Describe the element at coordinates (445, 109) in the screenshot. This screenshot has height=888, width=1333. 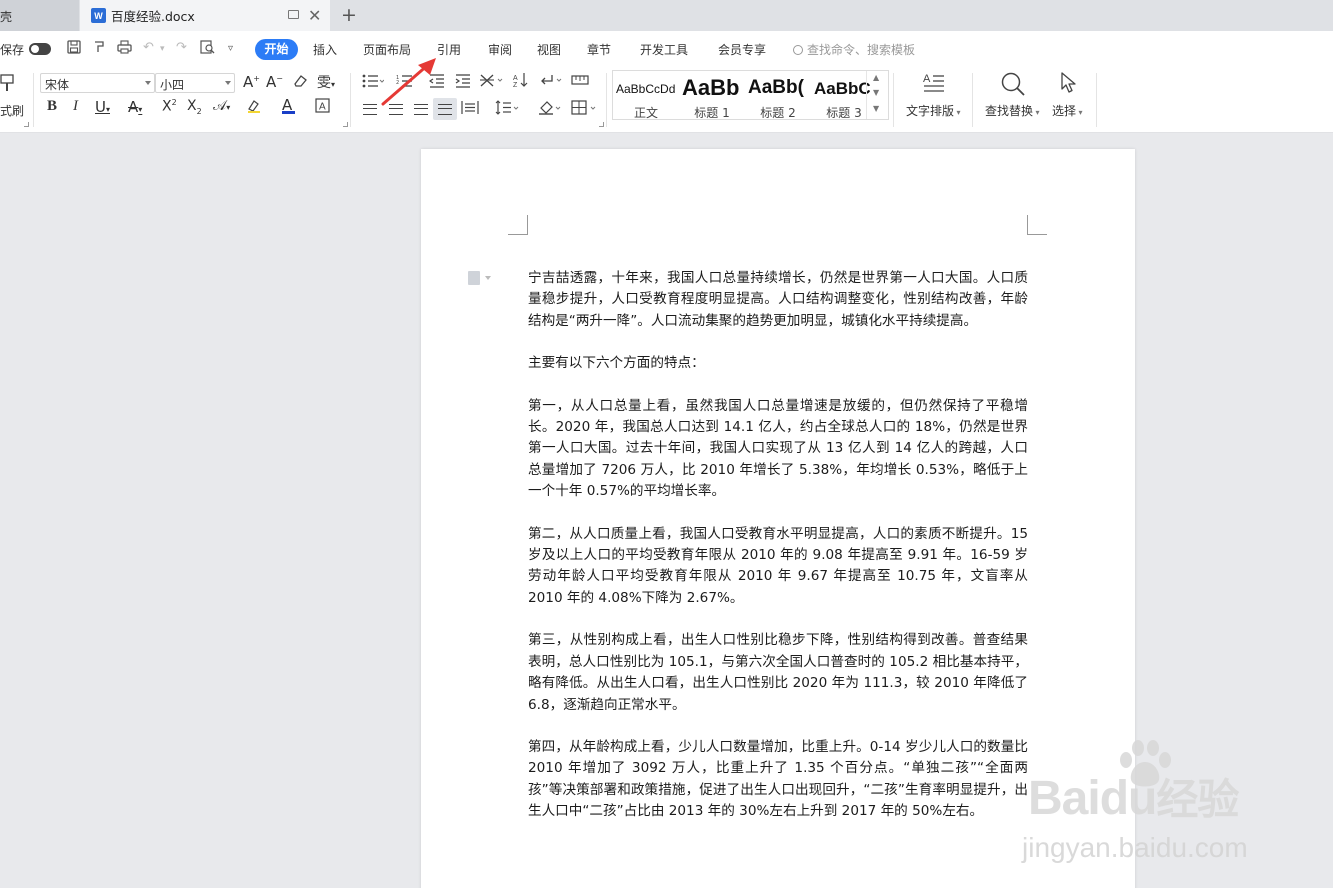
I see `justify-icon` at that location.